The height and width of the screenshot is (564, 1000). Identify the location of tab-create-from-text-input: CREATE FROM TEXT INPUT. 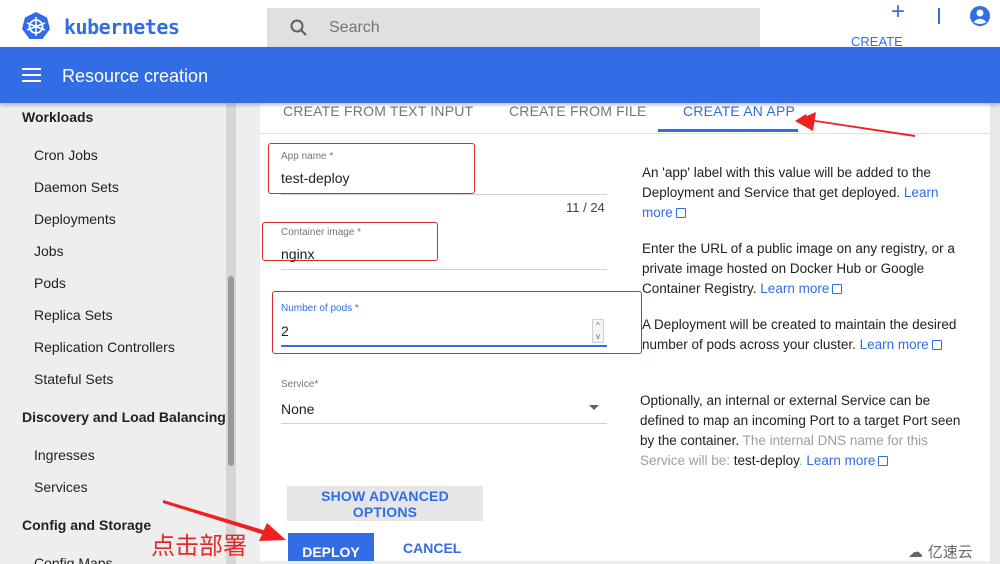
(378, 111).